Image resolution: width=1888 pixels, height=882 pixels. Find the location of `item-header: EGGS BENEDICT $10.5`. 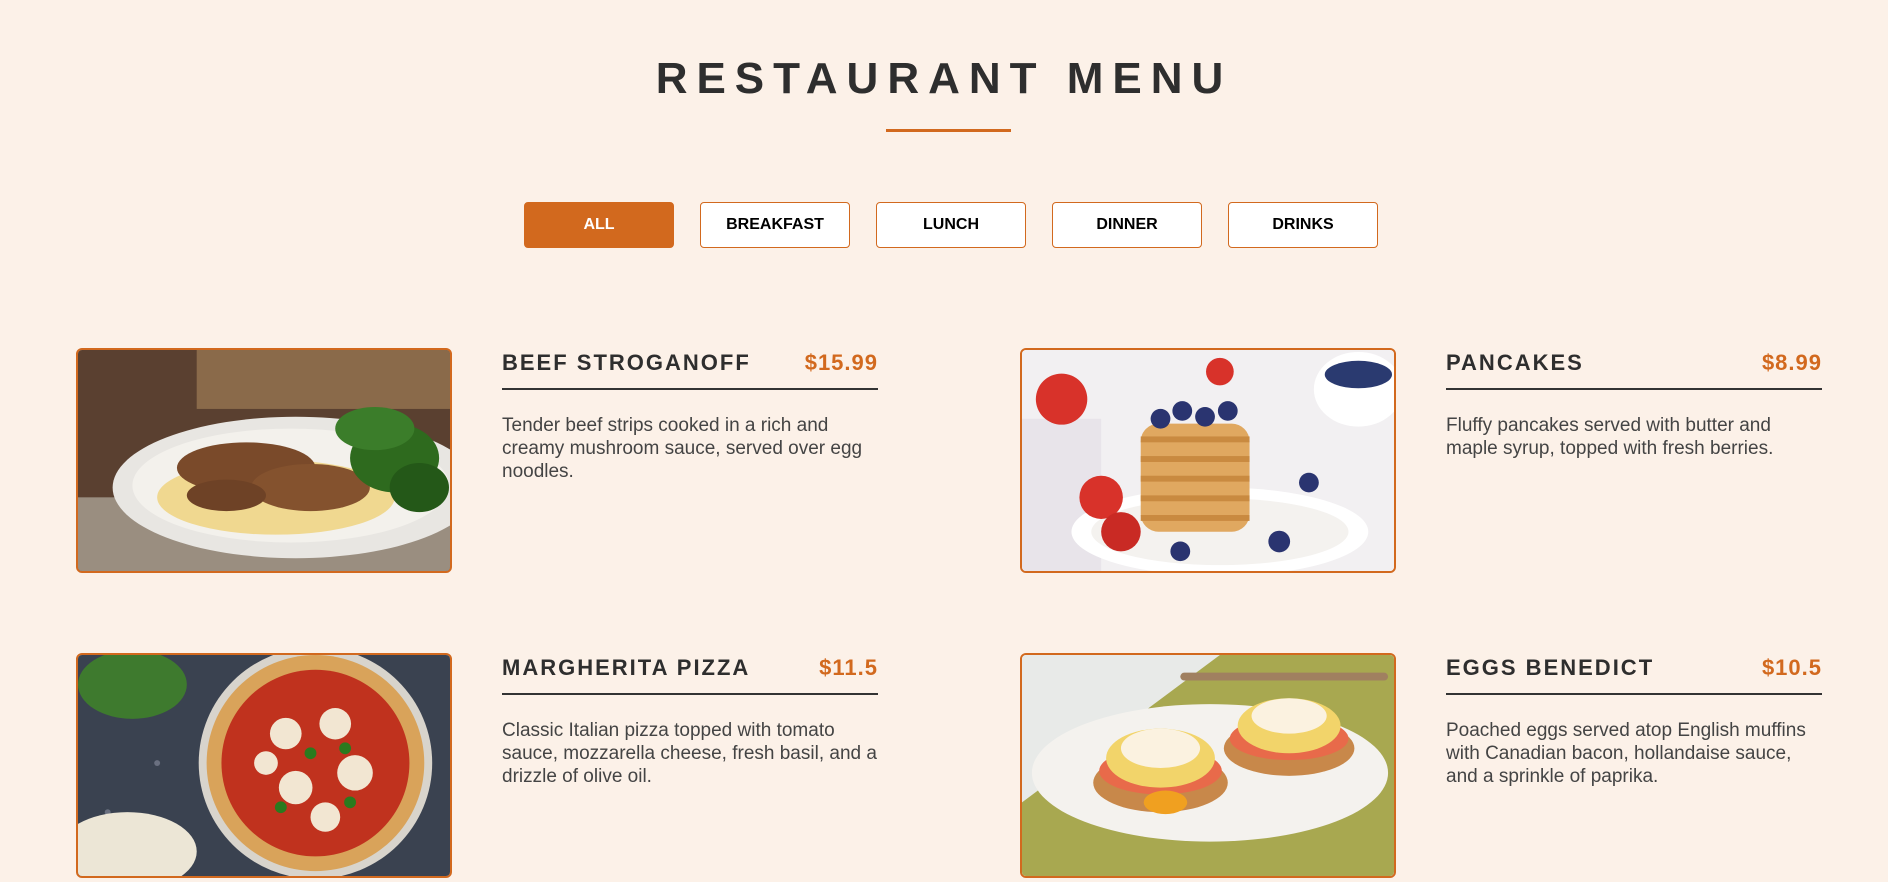

item-header: EGGS BENEDICT $10.5 is located at coordinates (1634, 674).